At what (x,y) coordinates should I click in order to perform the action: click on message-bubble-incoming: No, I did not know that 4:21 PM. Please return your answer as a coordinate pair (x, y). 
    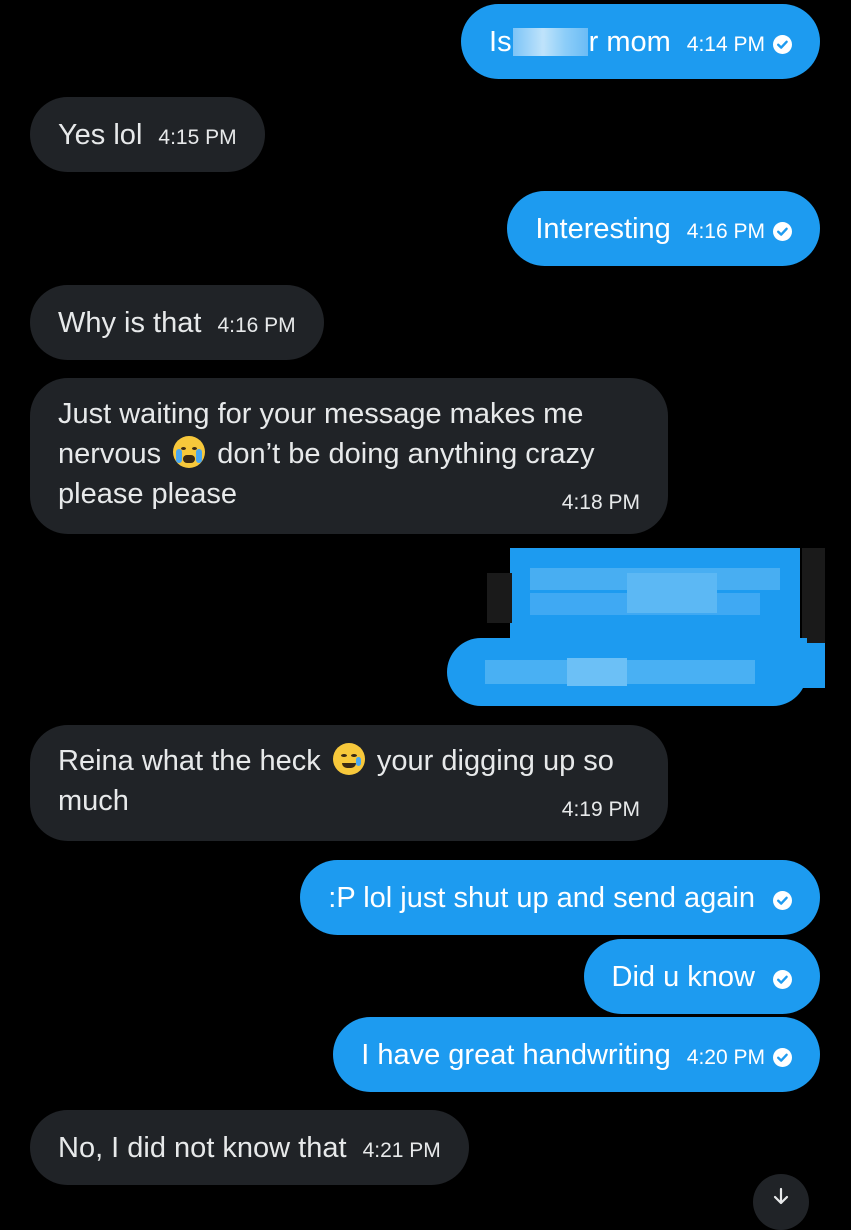
    Looking at the image, I should click on (249, 1147).